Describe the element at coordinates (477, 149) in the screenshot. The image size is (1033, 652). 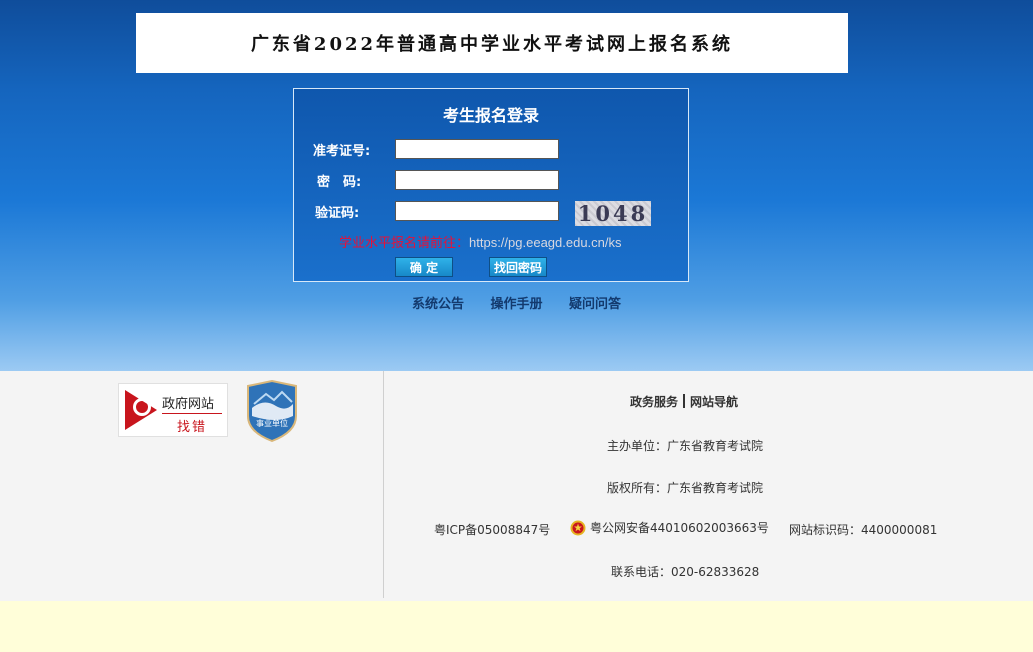
I see `exam-id-input` at that location.